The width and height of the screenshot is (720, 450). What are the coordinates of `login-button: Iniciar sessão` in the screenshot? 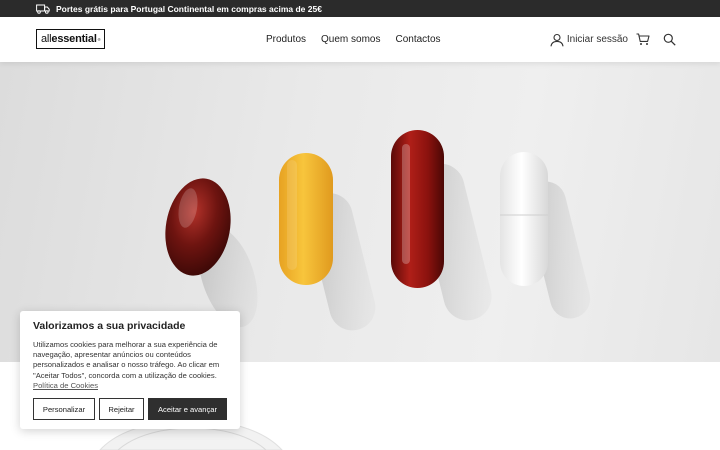 It's located at (589, 40).